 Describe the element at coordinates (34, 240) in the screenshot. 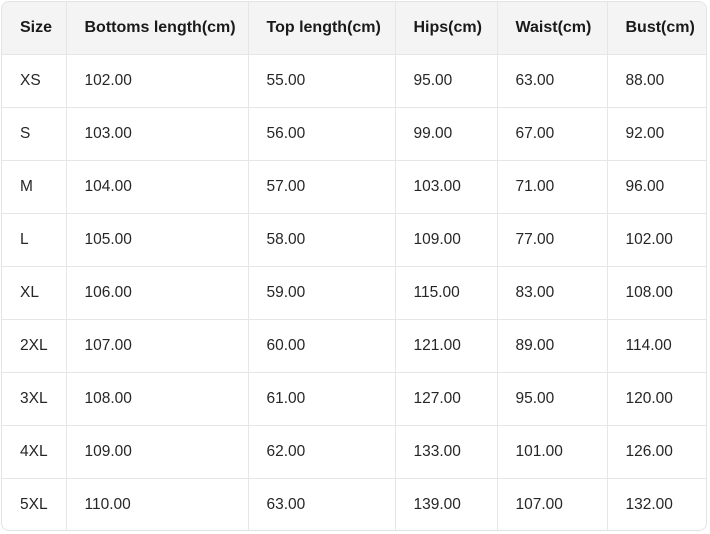

I see `cell-size: L` at that location.